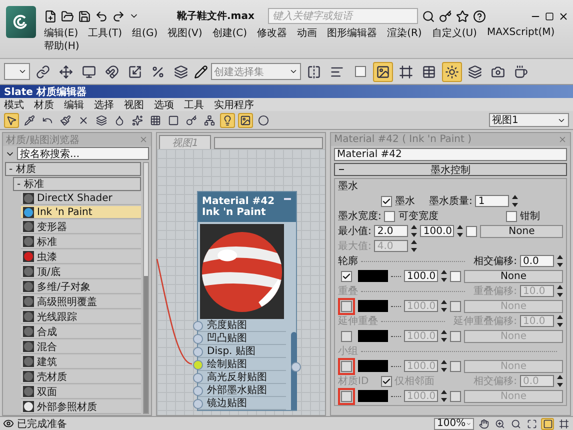 This screenshot has height=430, width=573. I want to click on menu-item: 创建(C), so click(230, 33).